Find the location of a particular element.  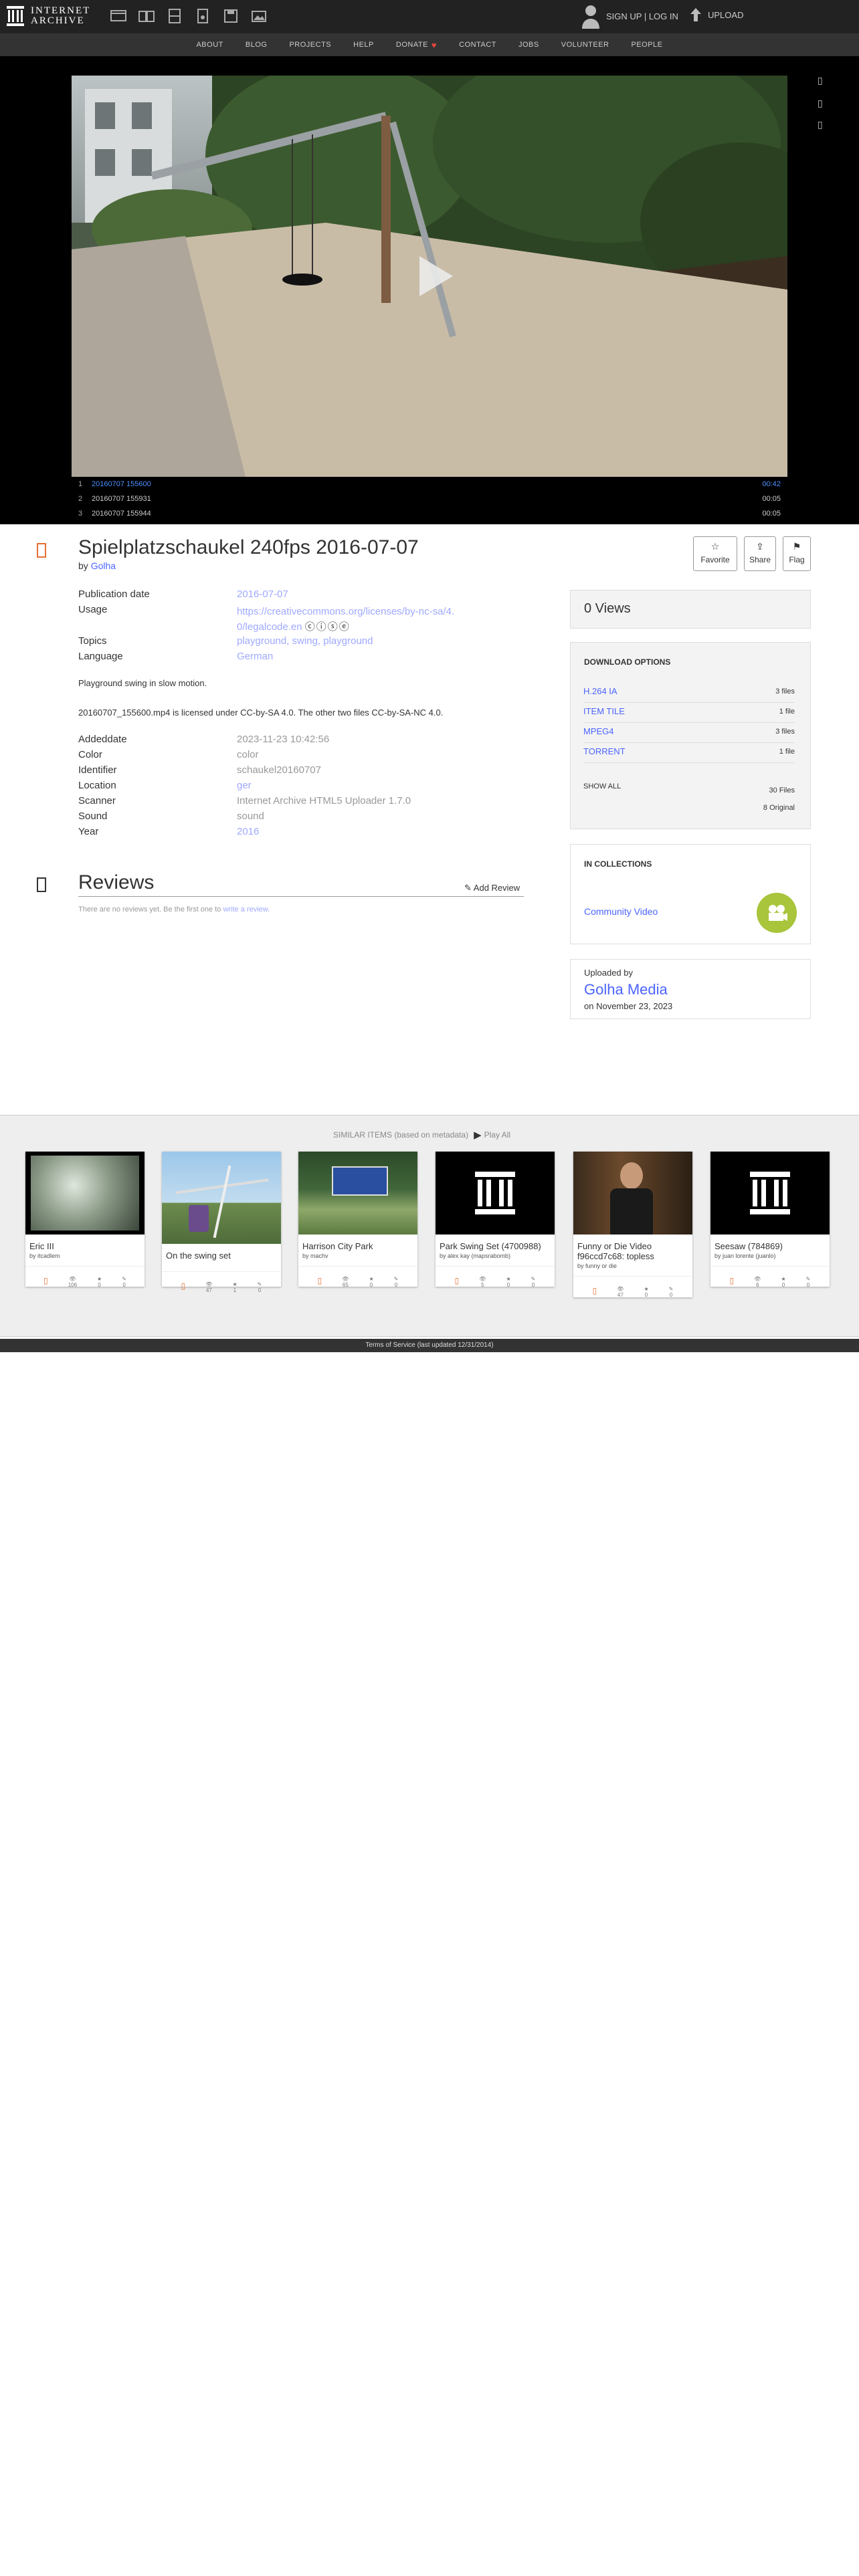

nav-help: HELP is located at coordinates (363, 45).